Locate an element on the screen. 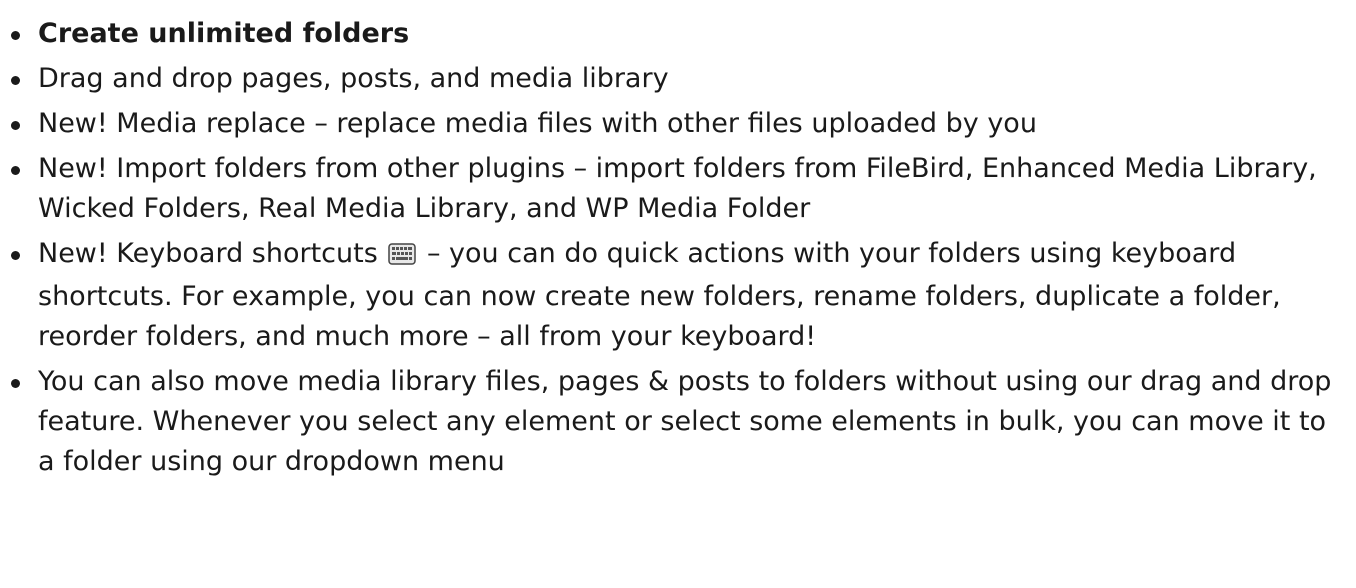 This screenshot has height=588, width=1356. feature-keyboard-shortcuts-start: New! Keyboard shortcuts is located at coordinates (212, 253).